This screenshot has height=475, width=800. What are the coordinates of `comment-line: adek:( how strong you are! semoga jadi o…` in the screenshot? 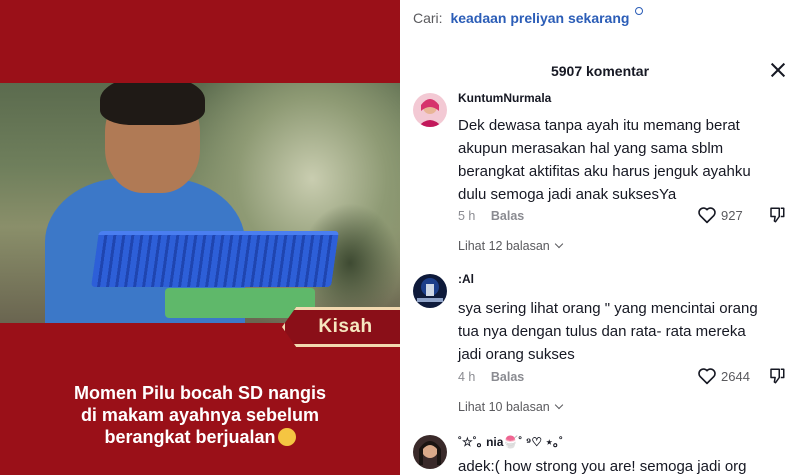 It's located at (602, 466).